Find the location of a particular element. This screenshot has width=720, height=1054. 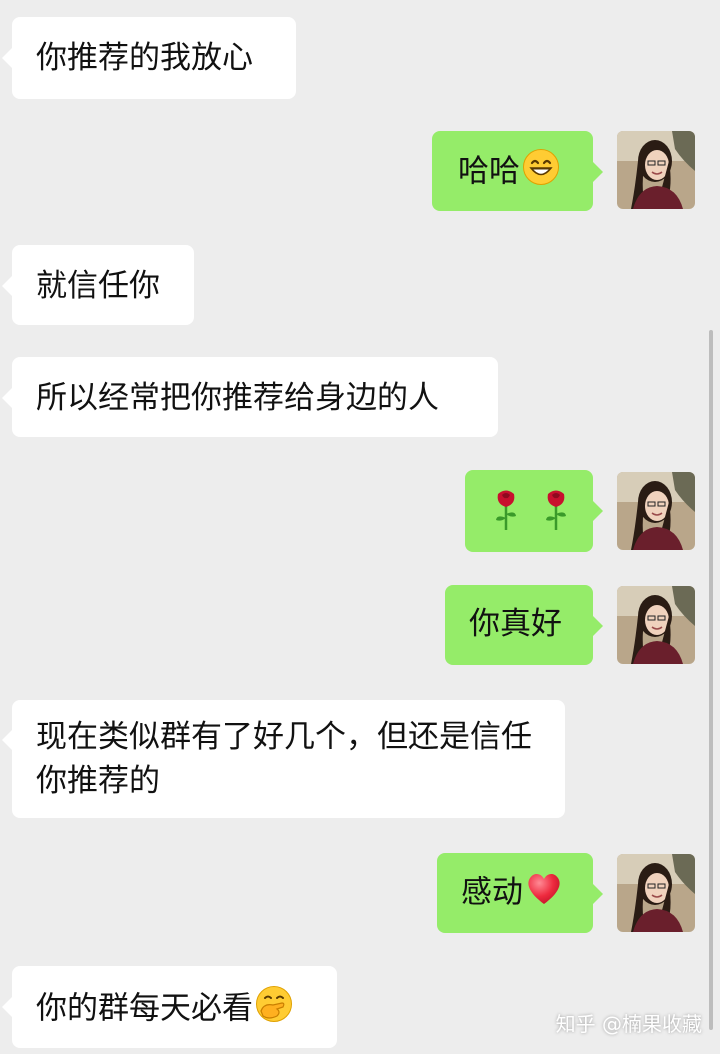

message-bubble: 感动 is located at coordinates (515, 893).